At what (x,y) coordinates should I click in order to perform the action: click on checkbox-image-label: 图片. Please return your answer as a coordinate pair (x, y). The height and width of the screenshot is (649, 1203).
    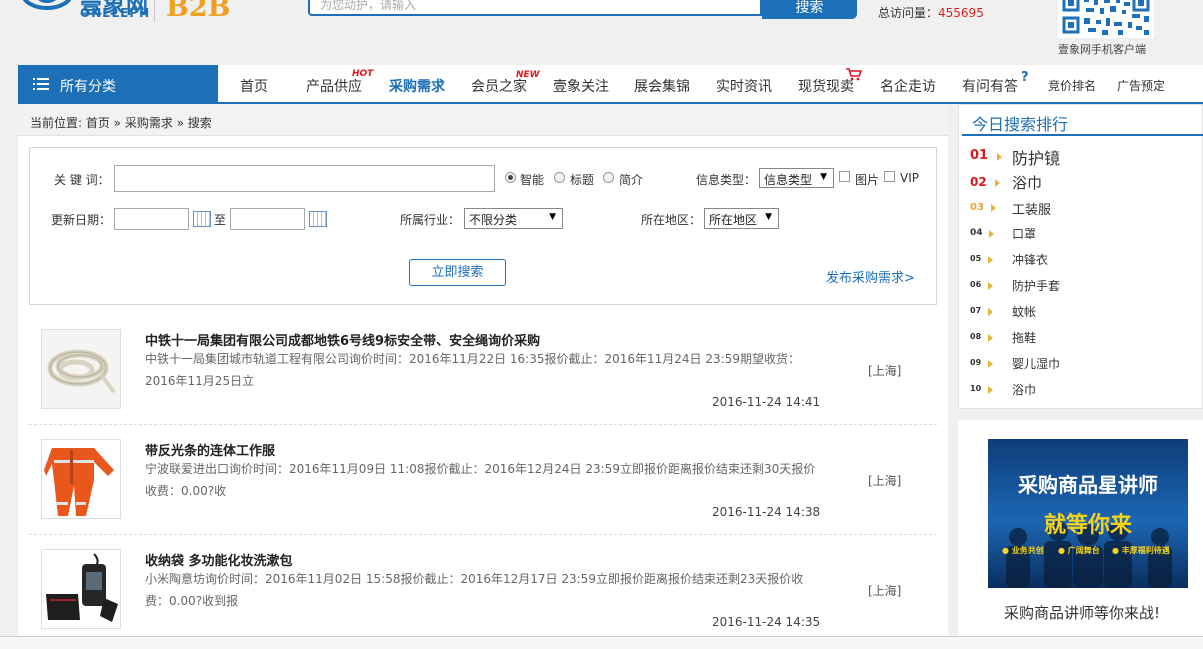
    Looking at the image, I should click on (867, 180).